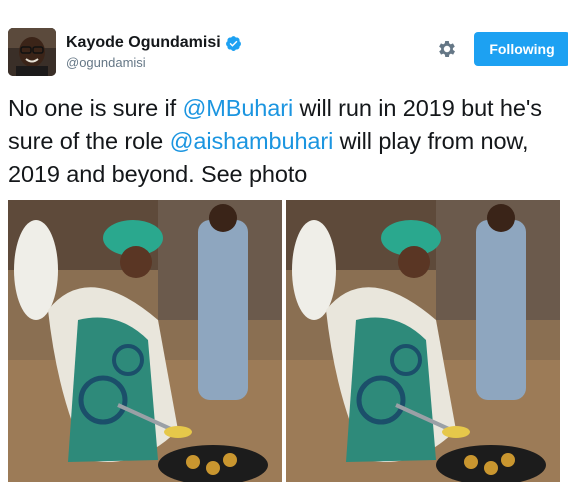 The width and height of the screenshot is (568, 482). I want to click on gear-icon, so click(447, 49).